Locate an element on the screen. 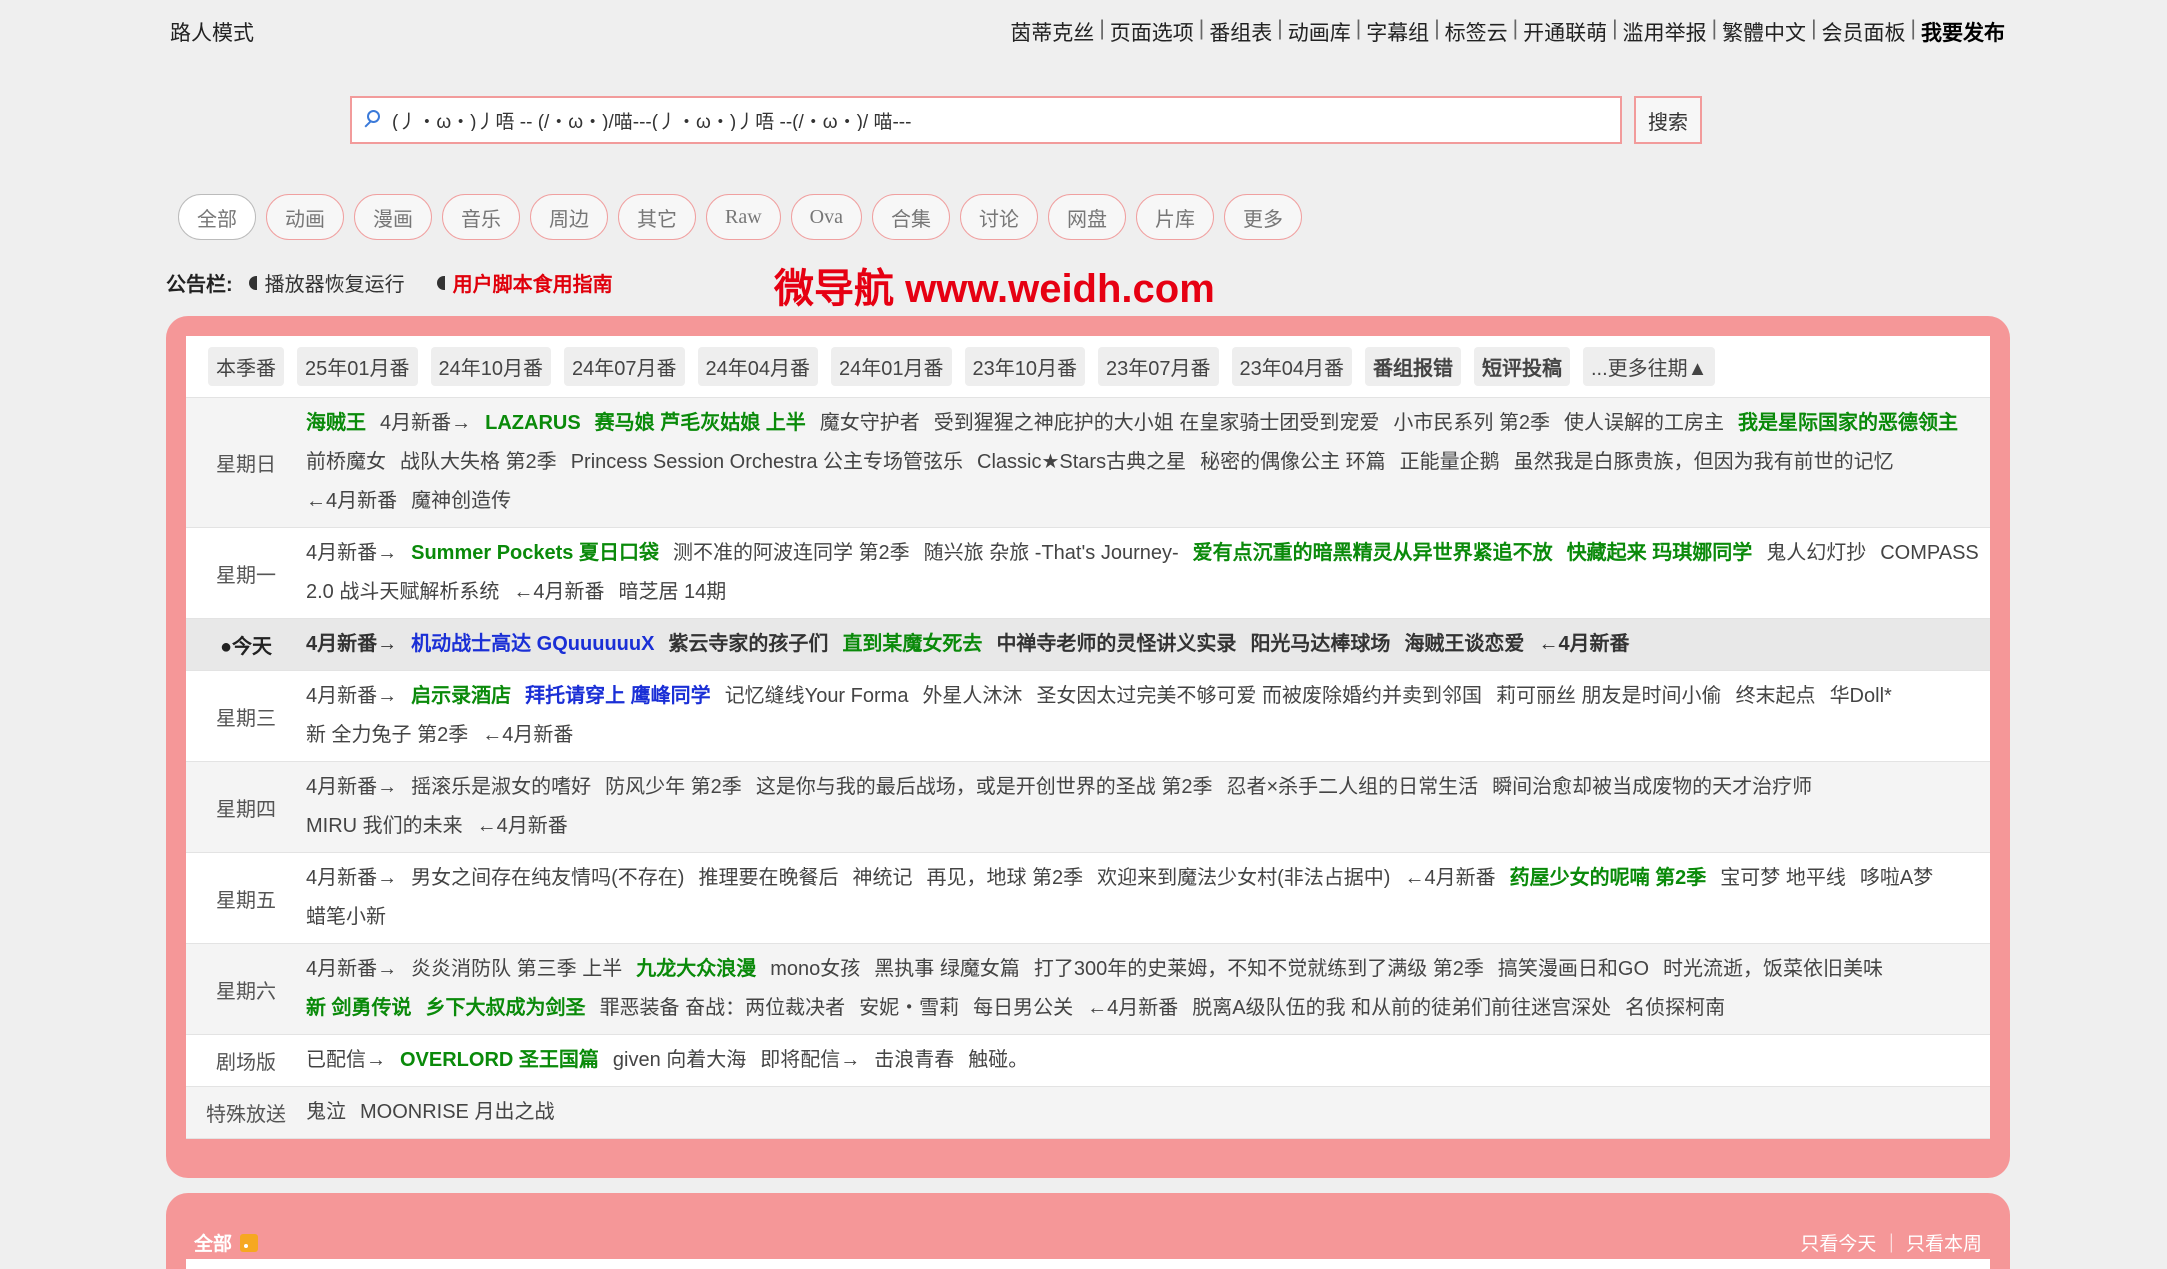 This screenshot has height=1269, width=2167. show-link: 黑执事 绿魔女篇 is located at coordinates (947, 969).